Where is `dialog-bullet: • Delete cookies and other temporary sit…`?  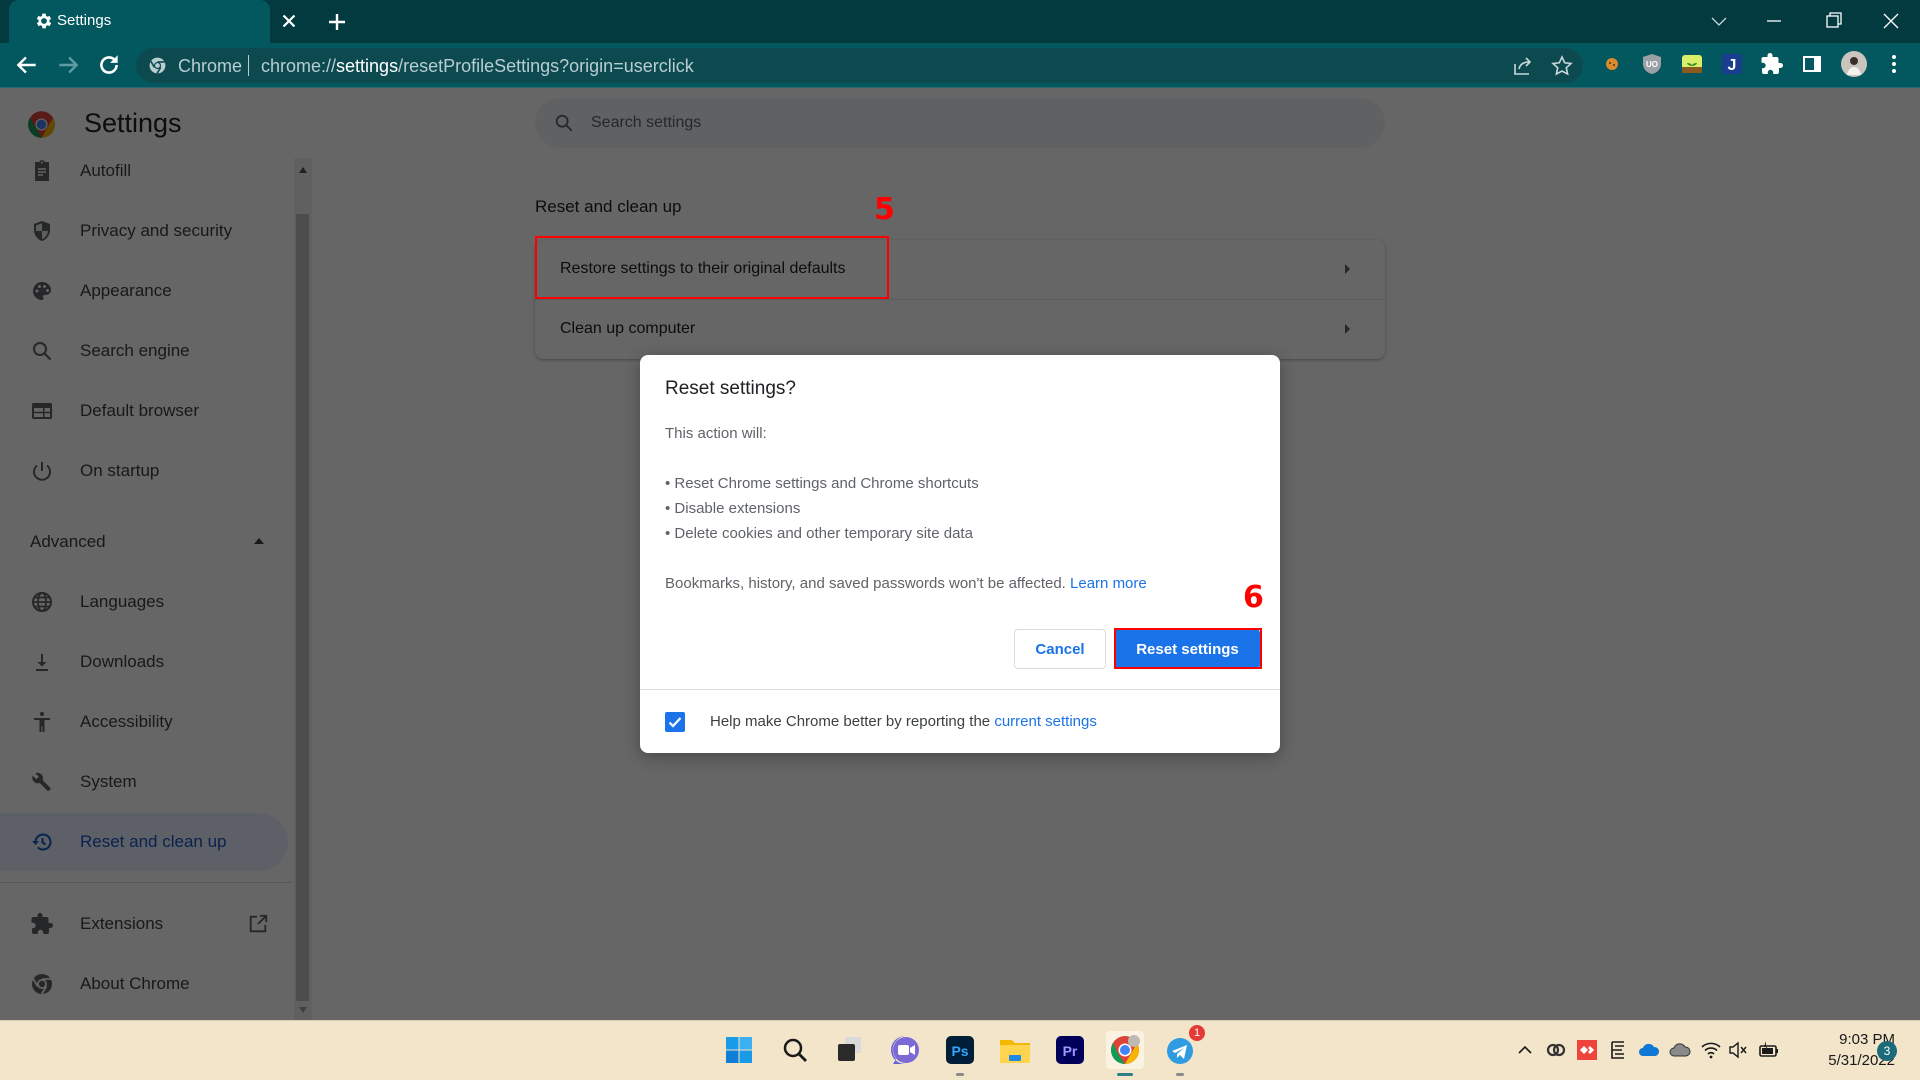 dialog-bullet: • Delete cookies and other temporary sit… is located at coordinates (819, 533).